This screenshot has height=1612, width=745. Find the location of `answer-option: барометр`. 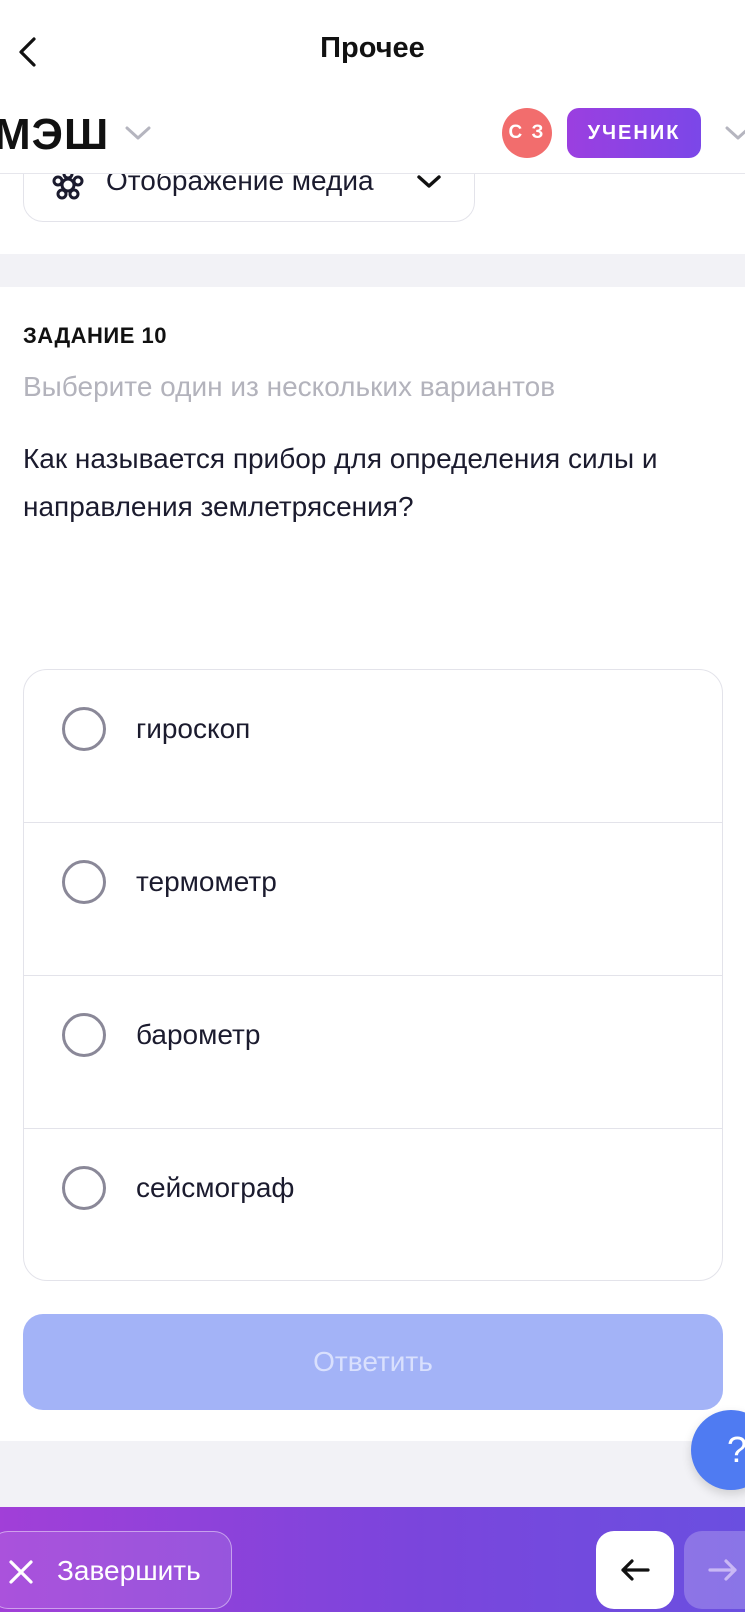

answer-option: барометр is located at coordinates (373, 1052).